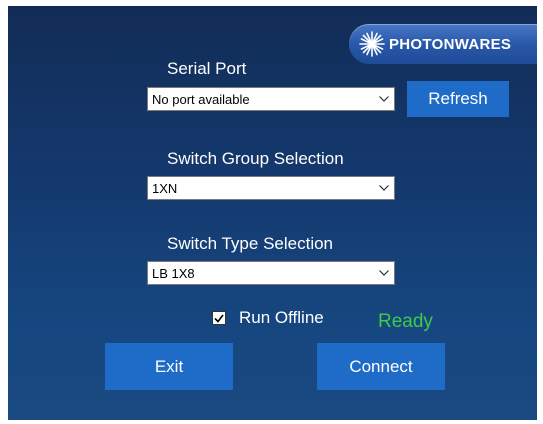 The width and height of the screenshot is (543, 424). Describe the element at coordinates (450, 44) in the screenshot. I see `logo-text: PHOTONWARES` at that location.